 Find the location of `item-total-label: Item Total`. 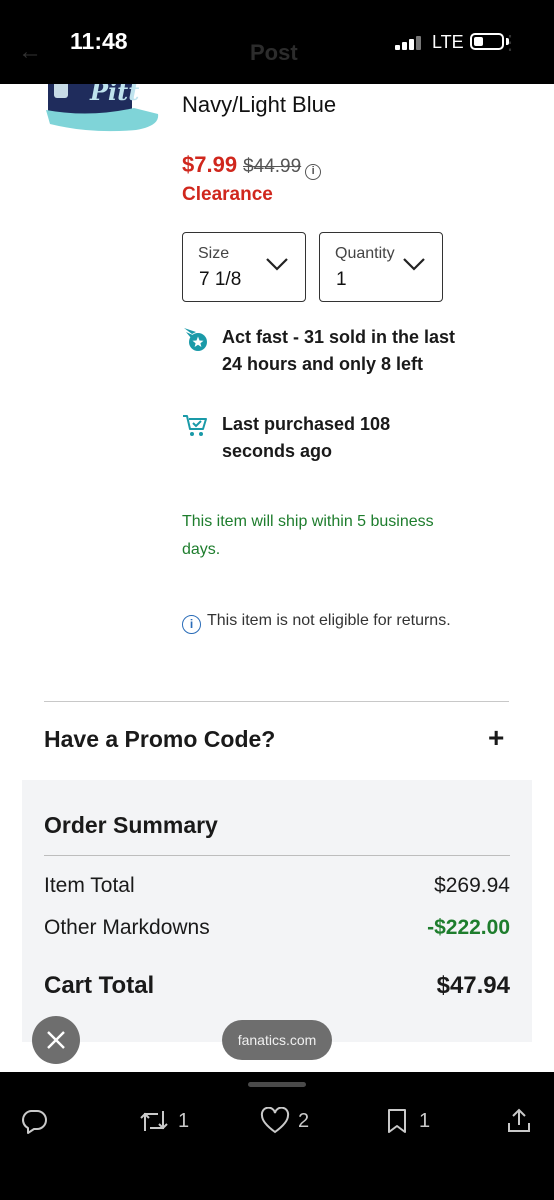

item-total-label: Item Total is located at coordinates (89, 885).